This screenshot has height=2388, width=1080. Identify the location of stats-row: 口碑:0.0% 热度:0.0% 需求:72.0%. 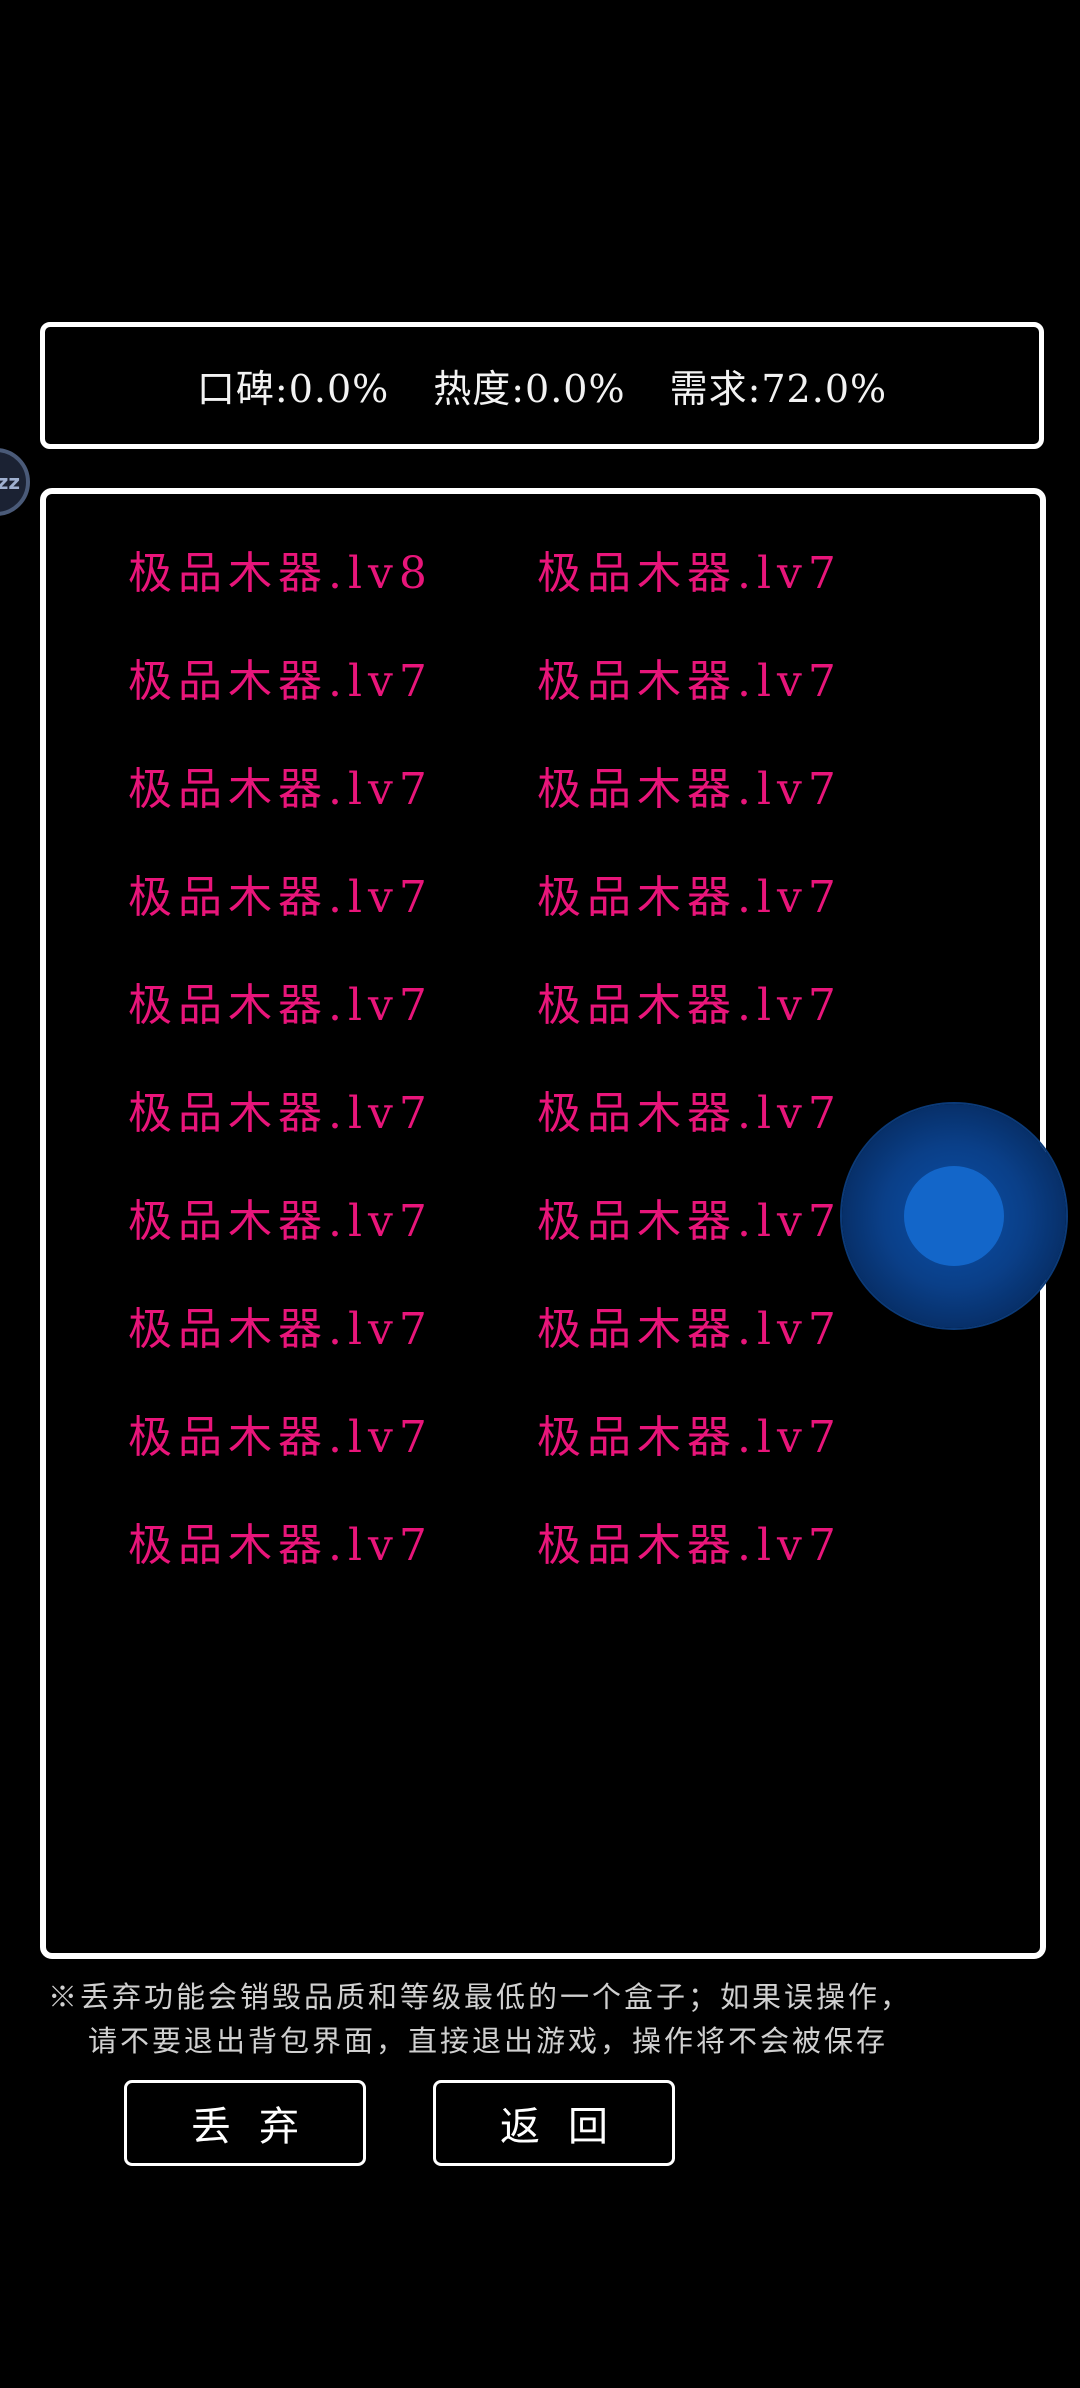
(542, 385).